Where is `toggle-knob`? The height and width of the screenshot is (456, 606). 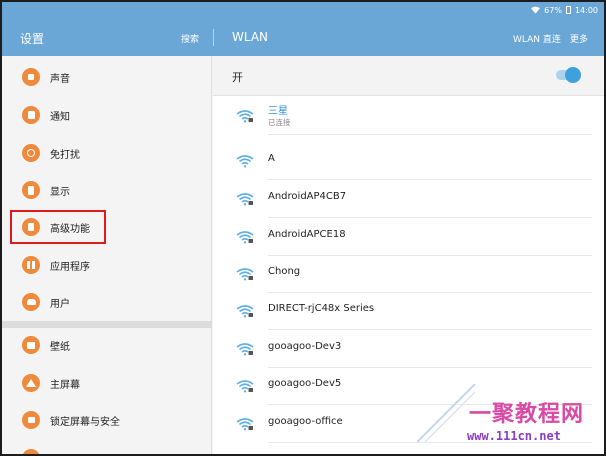
toggle-knob is located at coordinates (573, 75).